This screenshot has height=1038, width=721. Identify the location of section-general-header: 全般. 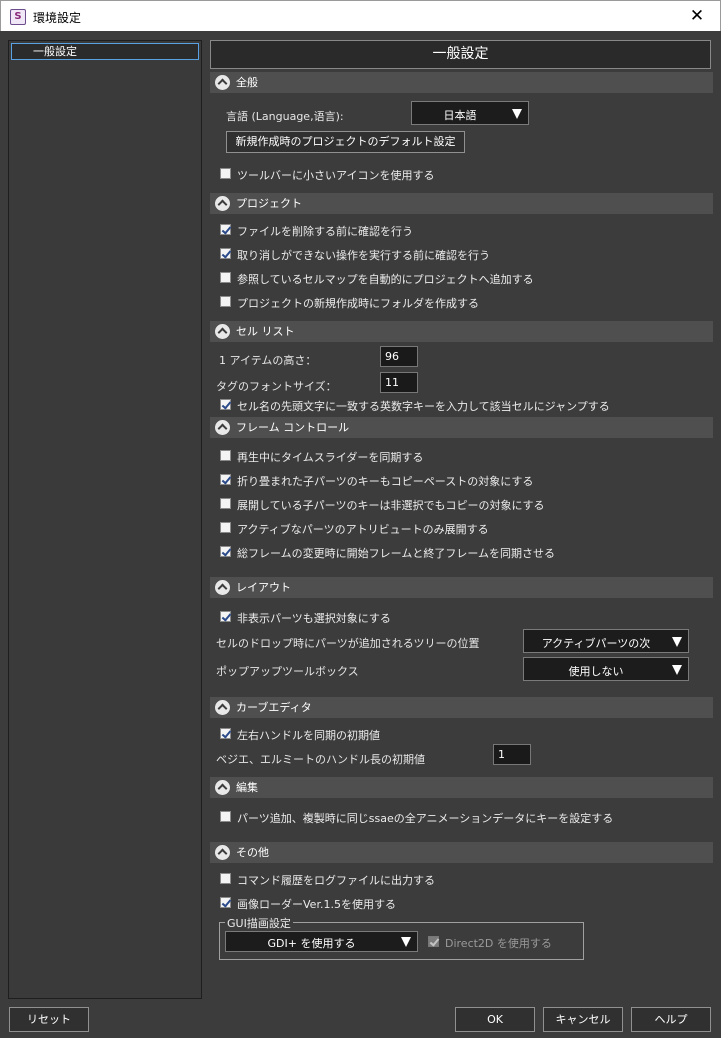
(461, 82).